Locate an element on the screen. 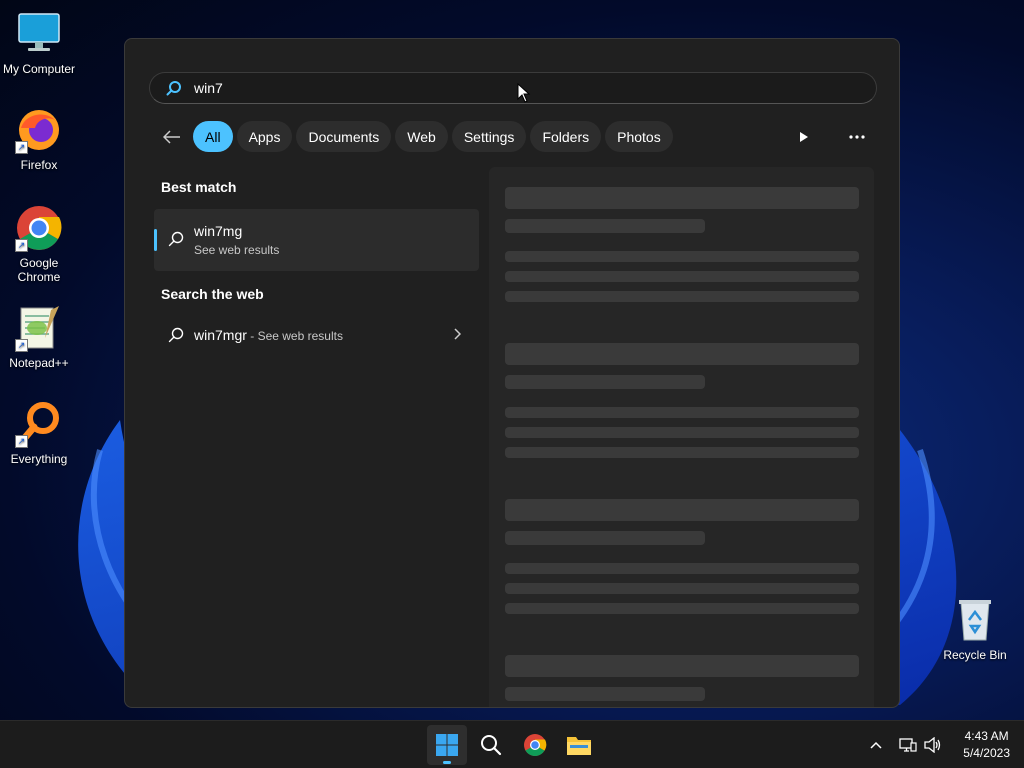  desktop-icon-label: Recycle Bin is located at coordinates (975, 655).